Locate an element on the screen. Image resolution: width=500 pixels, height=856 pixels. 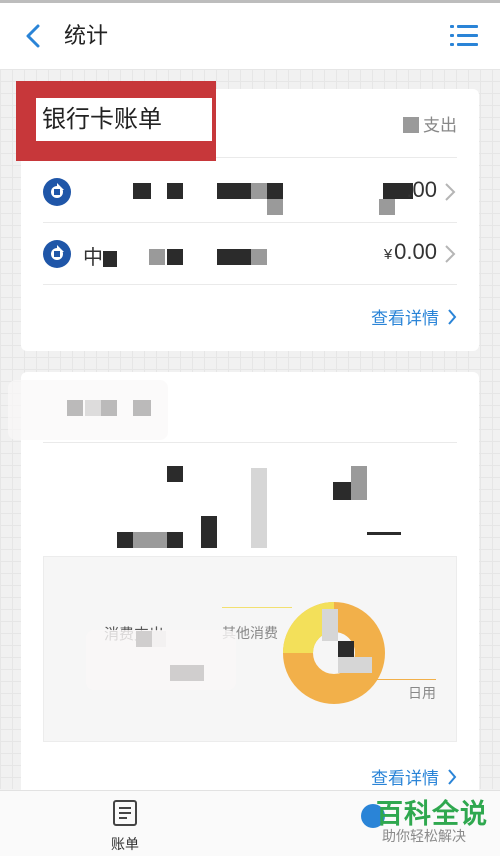
card-title: 银行卡账单 is located at coordinates (124, 119).